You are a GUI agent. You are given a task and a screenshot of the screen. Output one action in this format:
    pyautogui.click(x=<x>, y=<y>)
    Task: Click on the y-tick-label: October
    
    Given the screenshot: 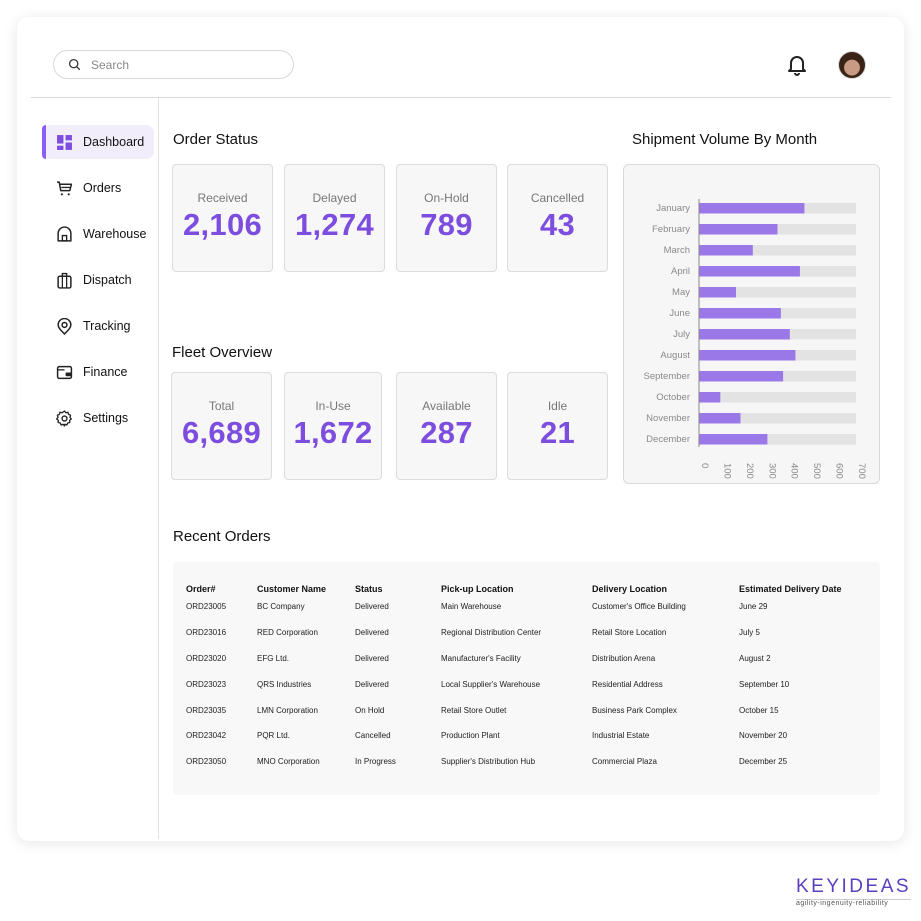 What is the action you would take?
    pyautogui.click(x=673, y=397)
    